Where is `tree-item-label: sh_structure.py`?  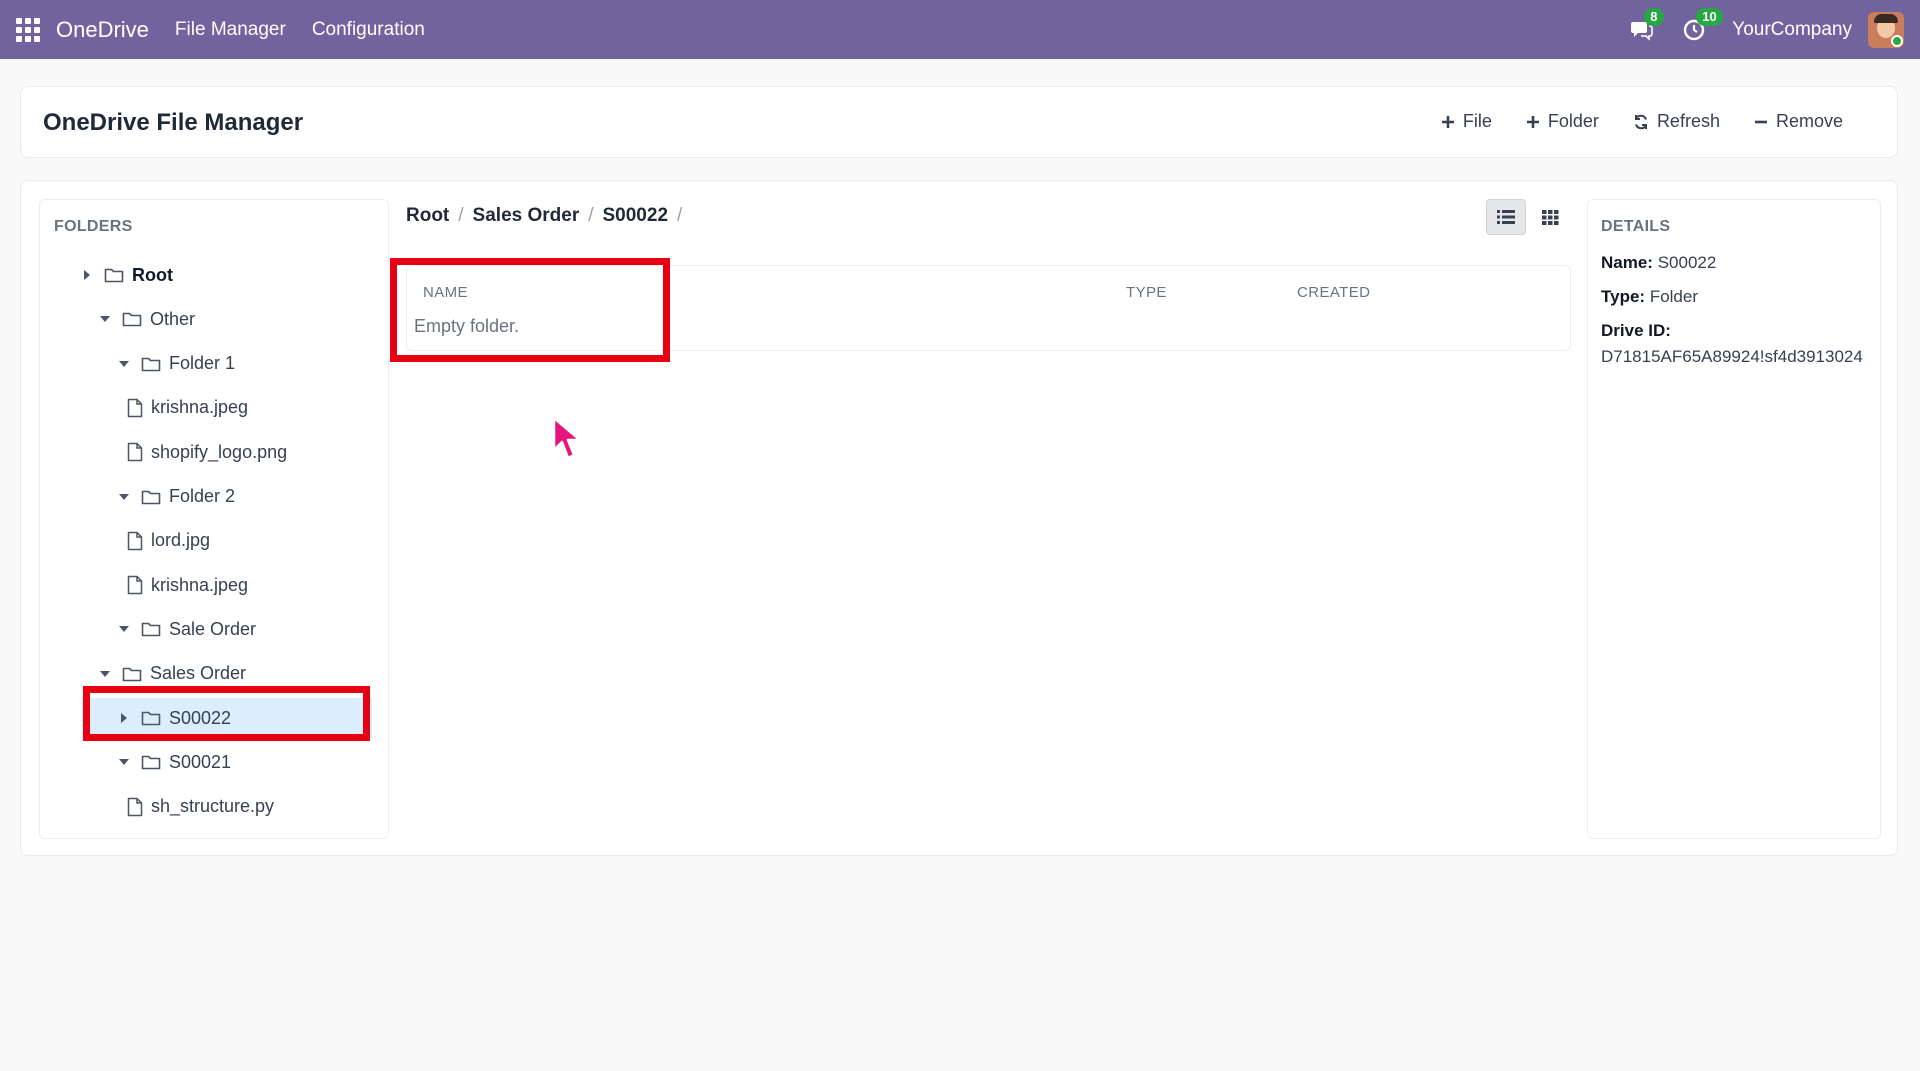 tree-item-label: sh_structure.py is located at coordinates (213, 806).